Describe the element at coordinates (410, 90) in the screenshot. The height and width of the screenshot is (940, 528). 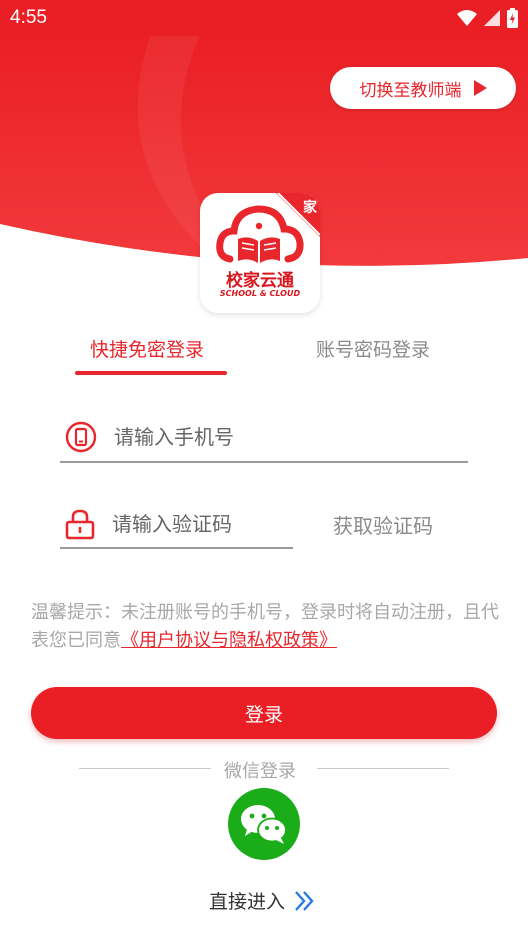
I see `switch-to-teacher-label: 切换至教师端` at that location.